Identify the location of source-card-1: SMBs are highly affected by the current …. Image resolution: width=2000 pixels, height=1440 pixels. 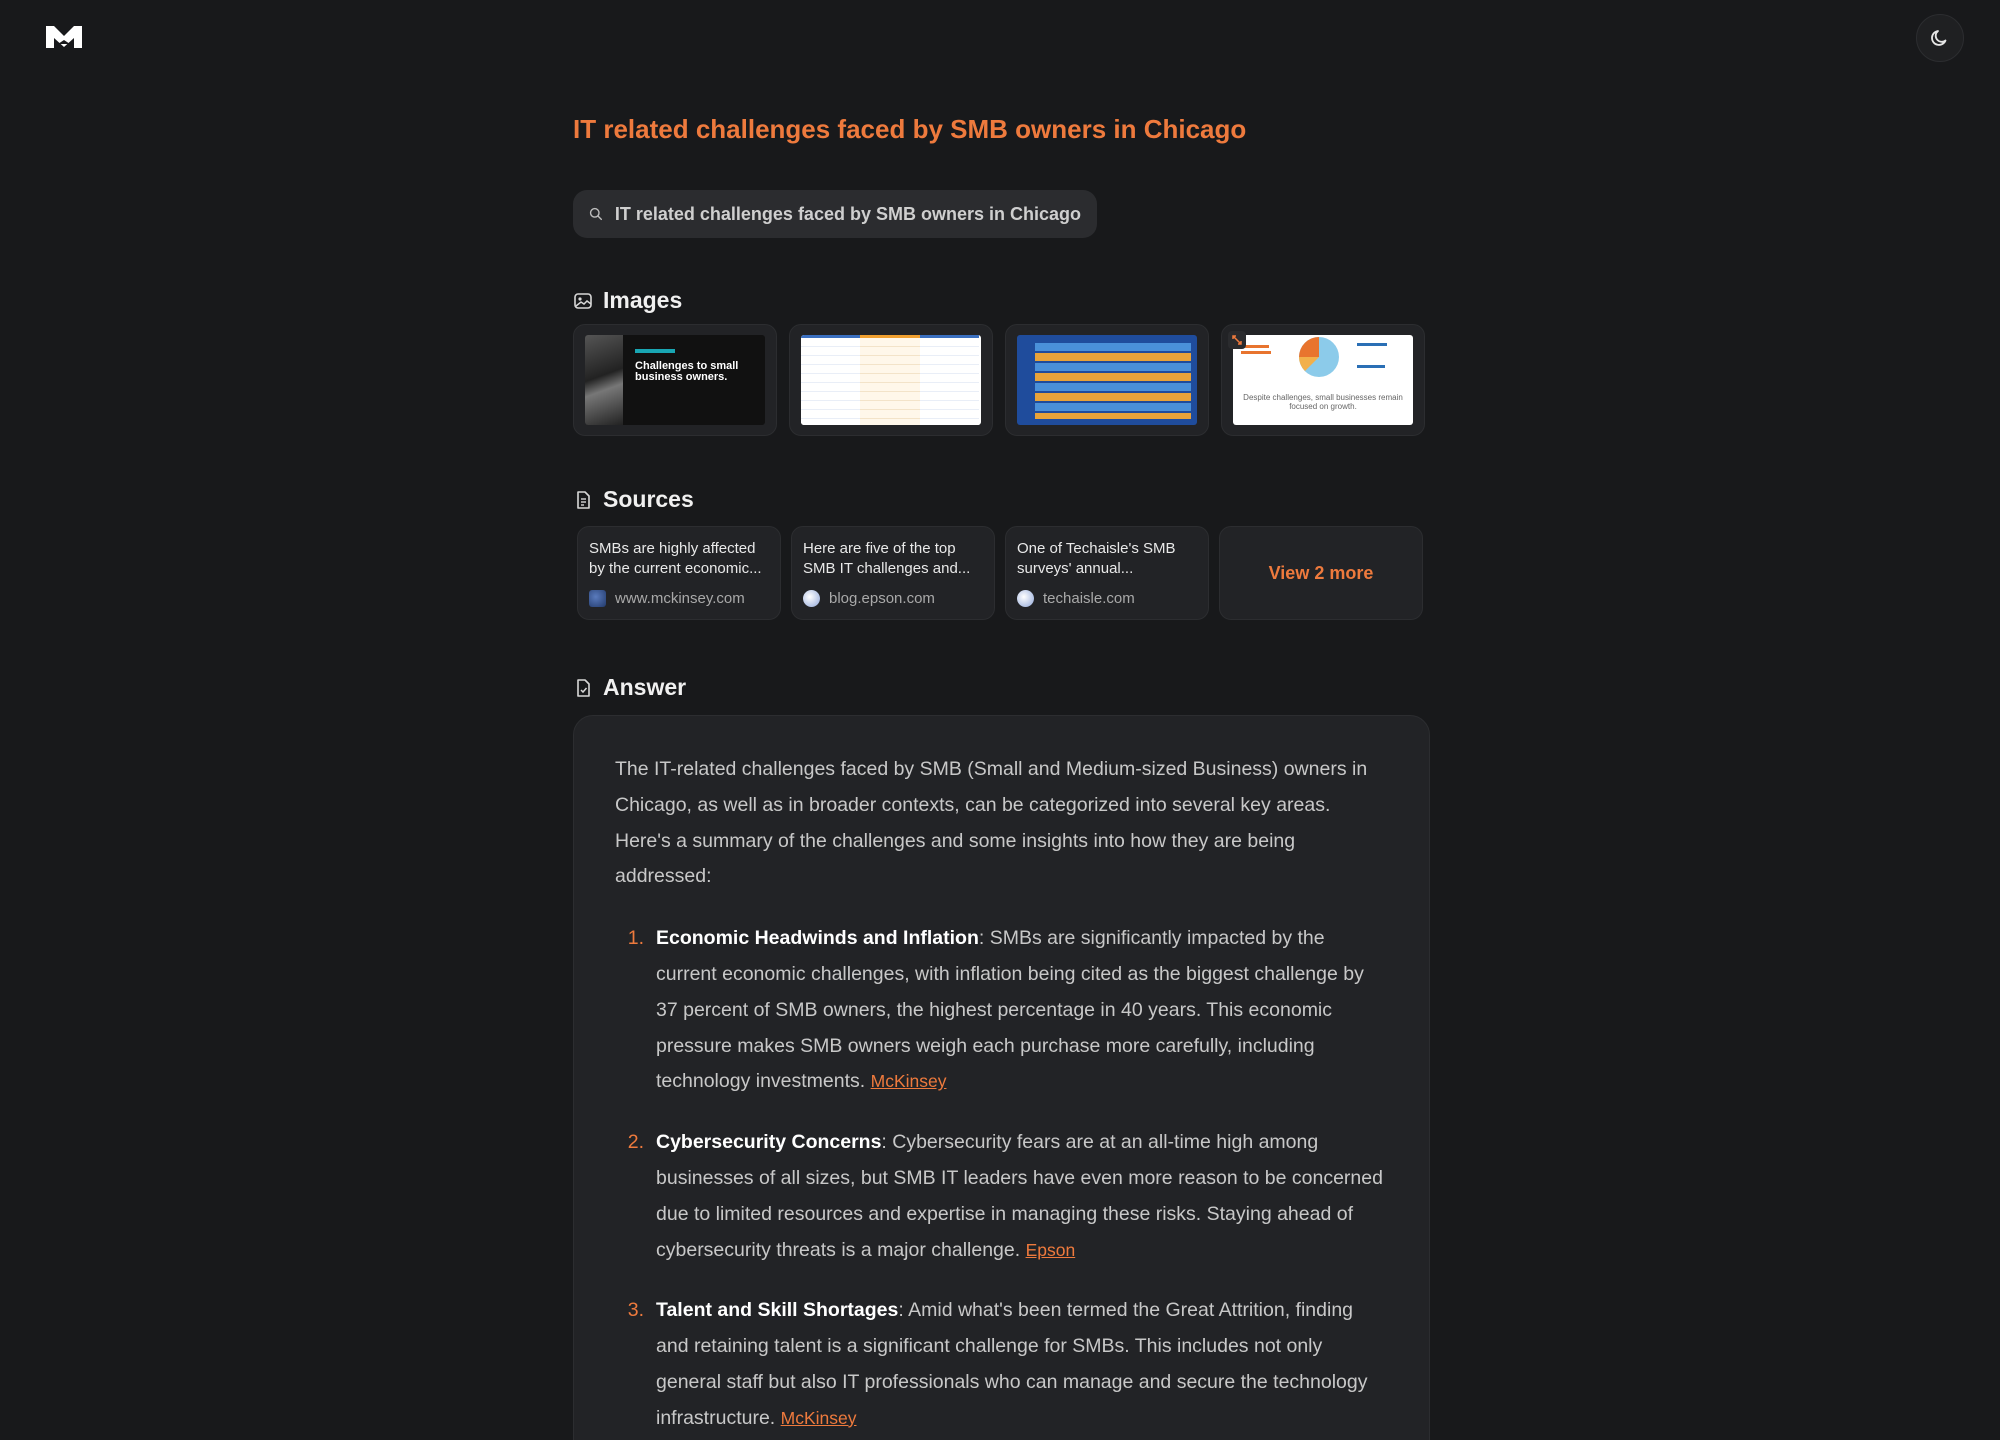
(679, 573).